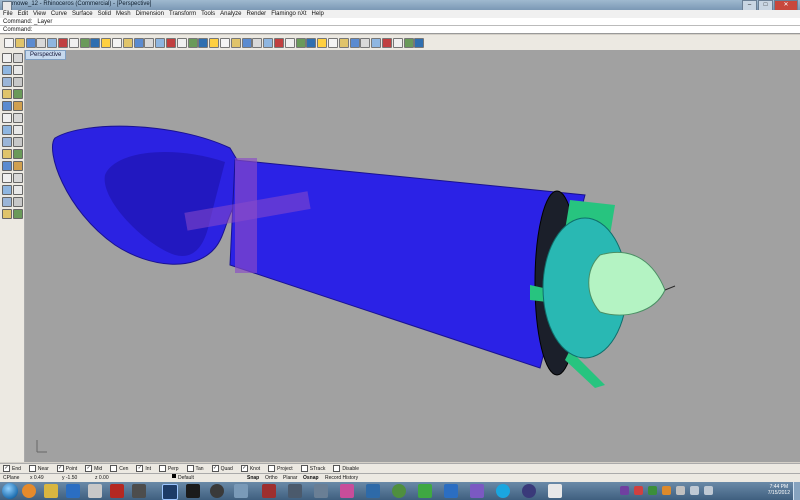 The height and width of the screenshot is (500, 800). Describe the element at coordinates (18, 190) in the screenshot. I see `scale-icon` at that location.